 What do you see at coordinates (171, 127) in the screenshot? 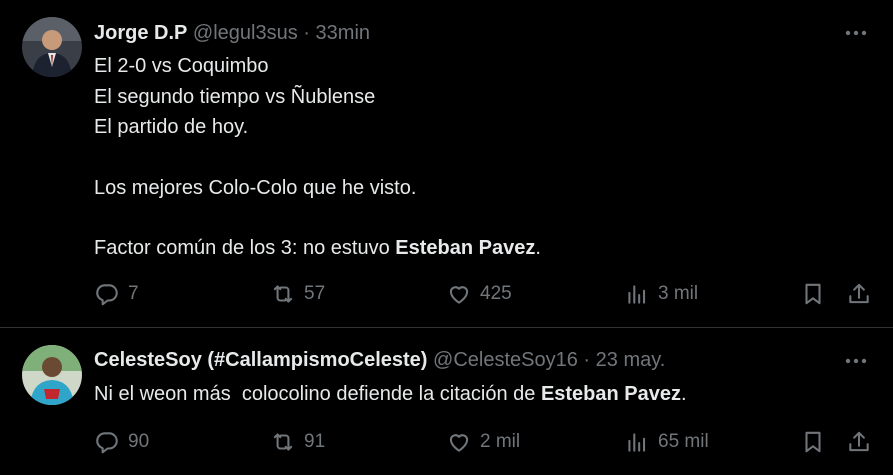
I see `text-line: El partido de hoy.` at bounding box center [171, 127].